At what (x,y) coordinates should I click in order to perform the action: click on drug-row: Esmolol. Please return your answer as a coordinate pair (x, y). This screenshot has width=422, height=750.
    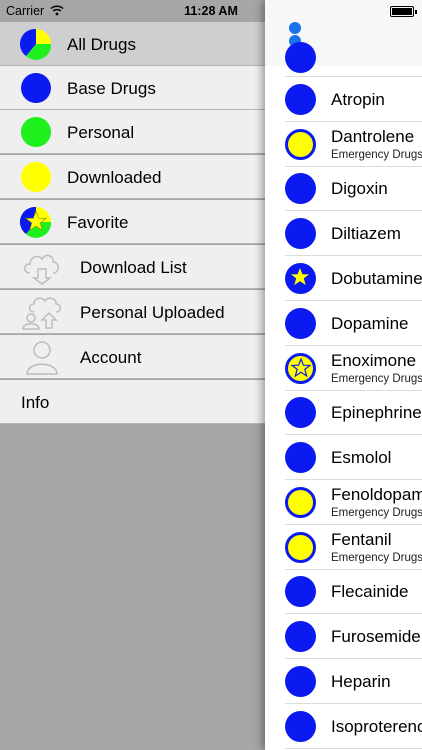
    Looking at the image, I should click on (343, 457).